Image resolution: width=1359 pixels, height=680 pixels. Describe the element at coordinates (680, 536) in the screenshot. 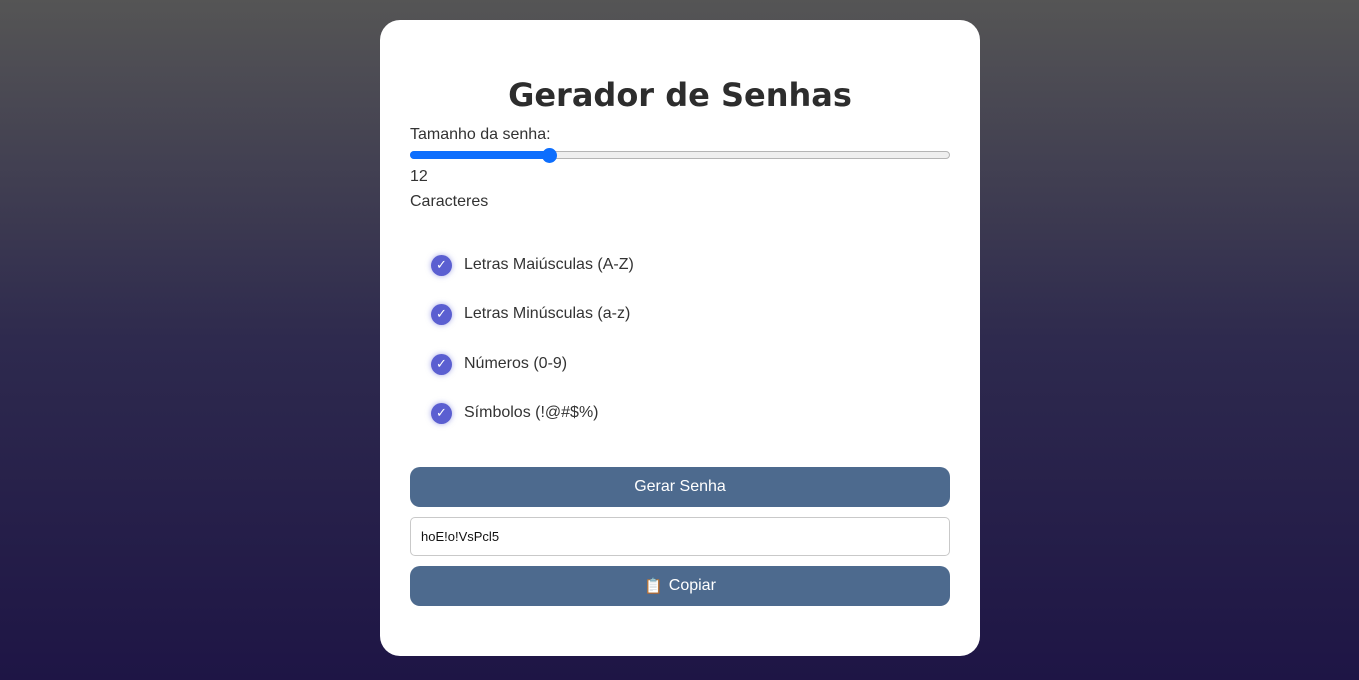

I see `password-output-field` at that location.